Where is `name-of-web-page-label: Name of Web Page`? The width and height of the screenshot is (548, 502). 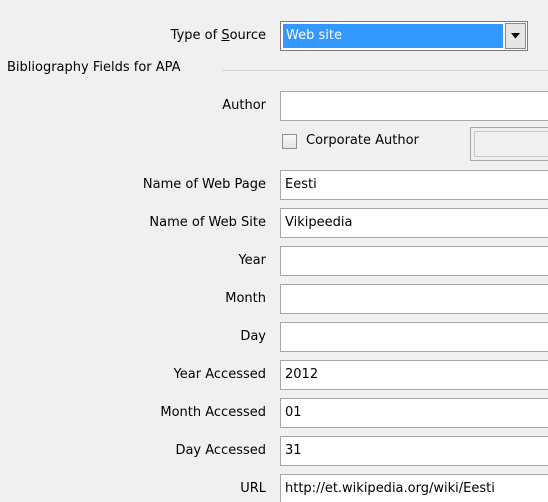 name-of-web-page-label: Name of Web Page is located at coordinates (204, 184).